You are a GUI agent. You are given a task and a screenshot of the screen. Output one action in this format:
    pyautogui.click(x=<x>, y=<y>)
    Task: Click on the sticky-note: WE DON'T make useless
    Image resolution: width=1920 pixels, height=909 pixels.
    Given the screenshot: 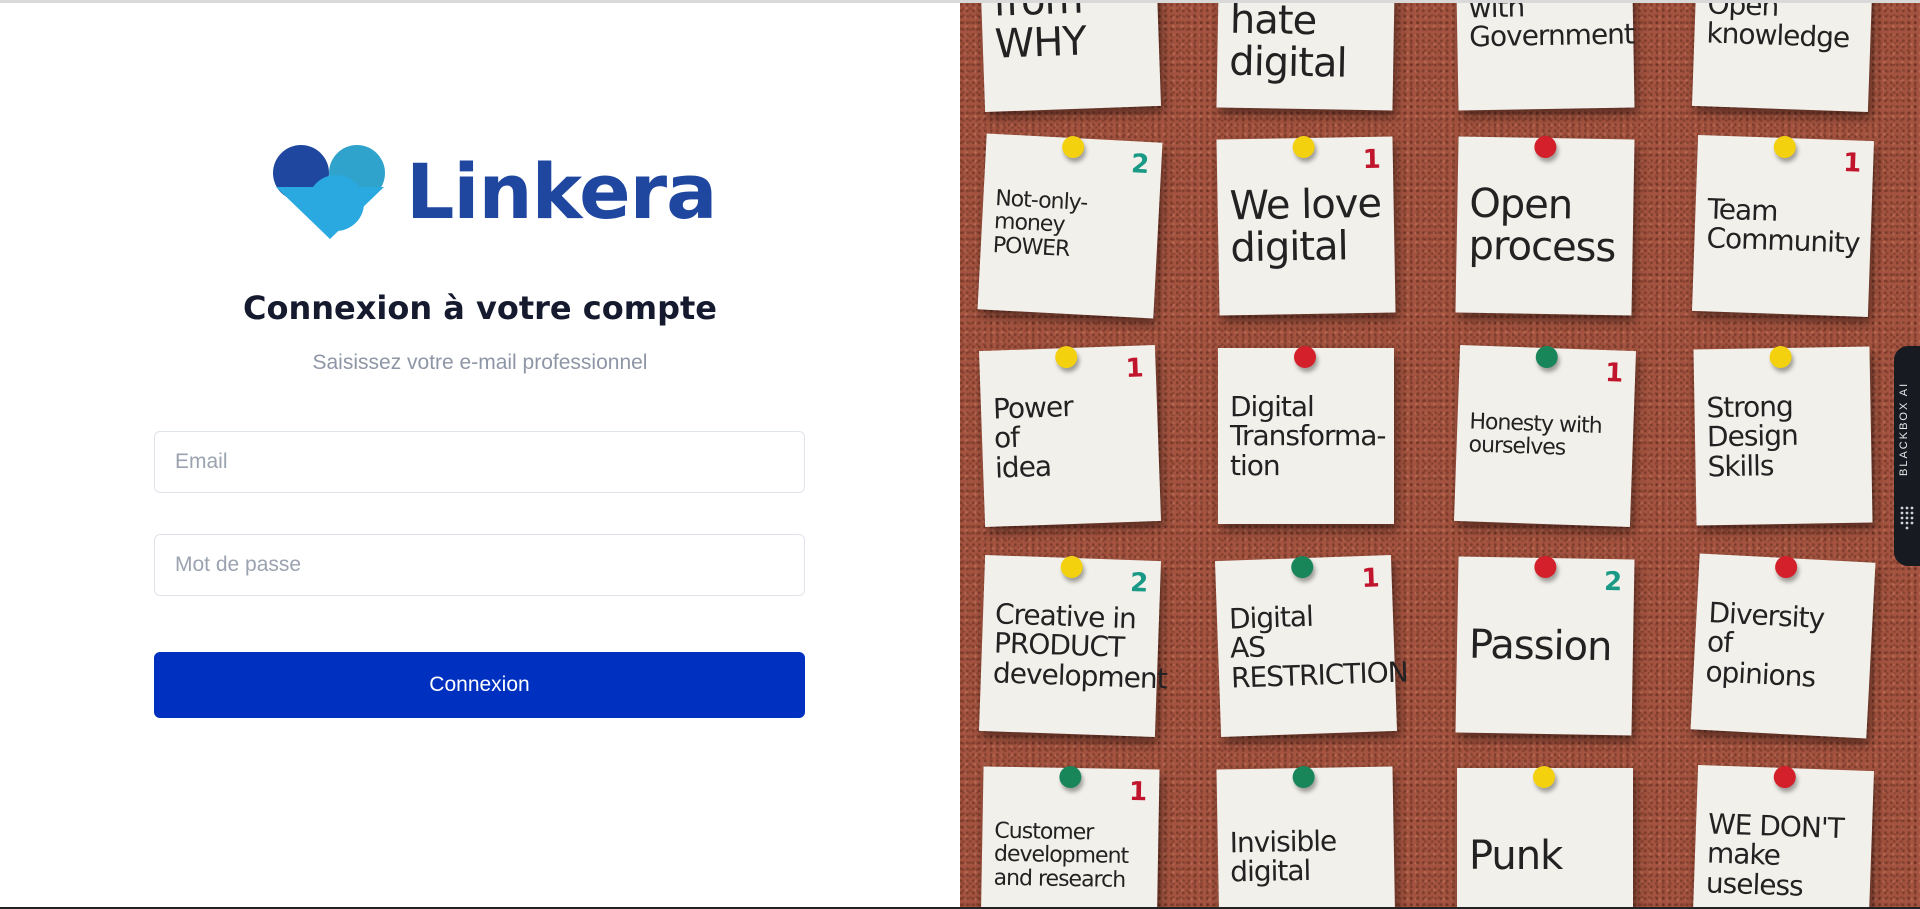 What is the action you would take?
    pyautogui.click(x=1783, y=835)
    